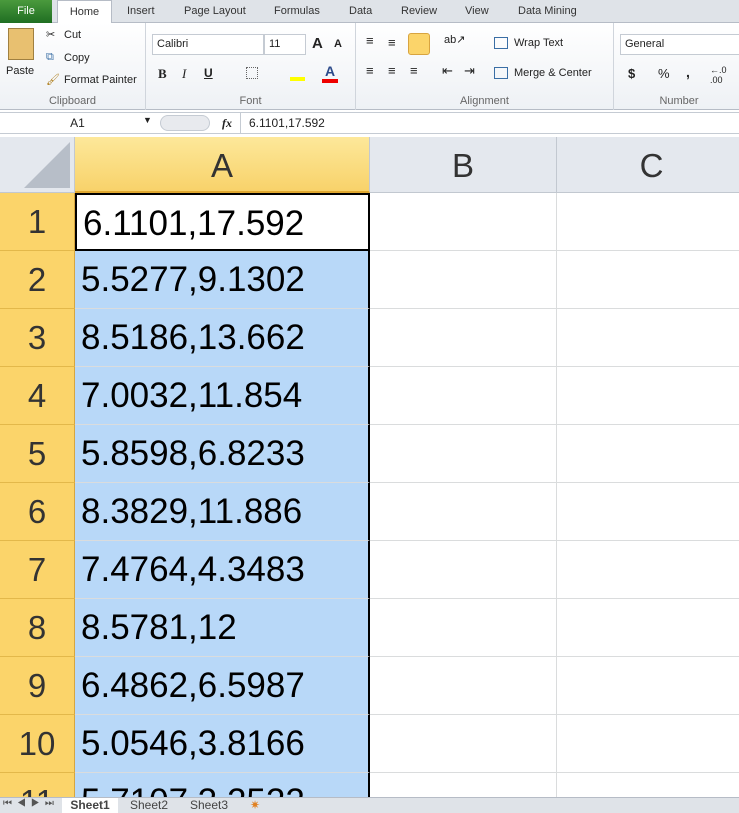 The height and width of the screenshot is (813, 739). What do you see at coordinates (37, 686) in the screenshot?
I see `row-header-9: 9` at bounding box center [37, 686].